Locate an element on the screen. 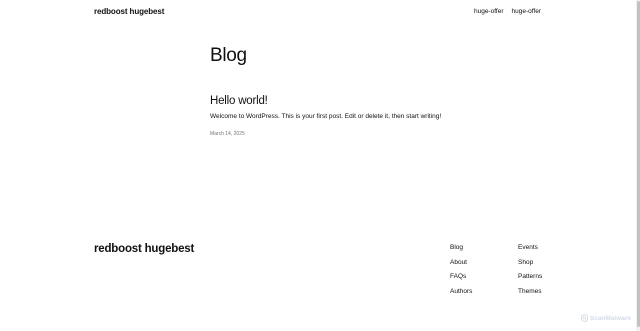  nav-link-huge-offer-2: huge-offer is located at coordinates (526, 12).